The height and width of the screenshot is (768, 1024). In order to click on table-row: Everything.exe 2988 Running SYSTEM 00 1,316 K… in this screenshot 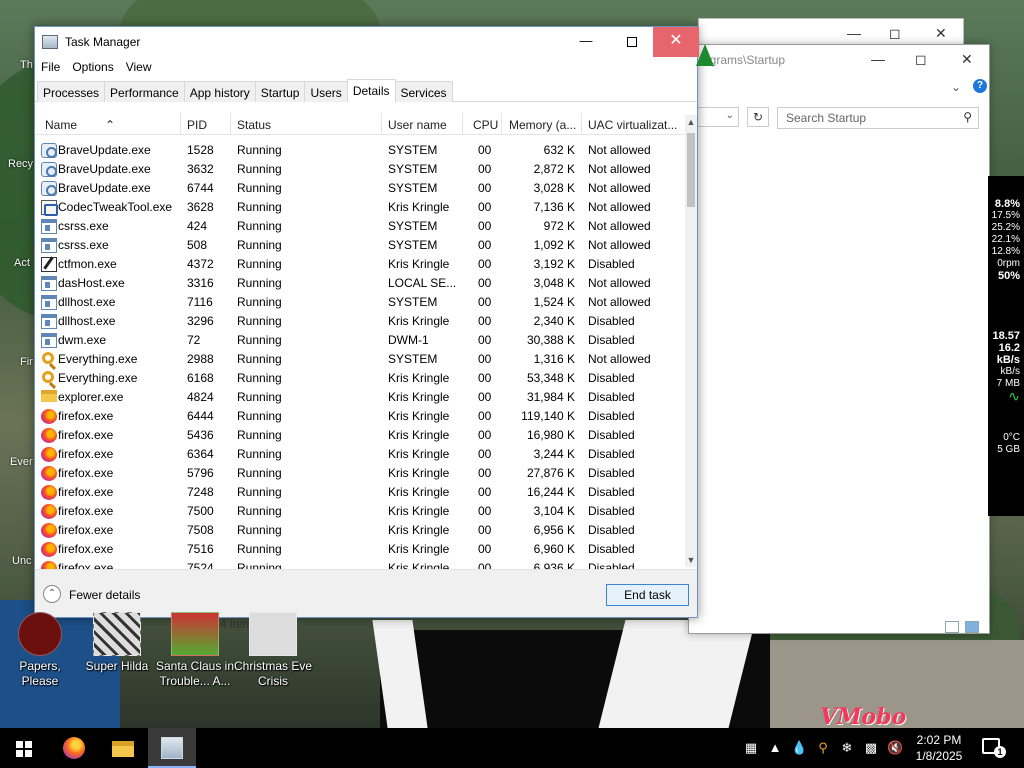, I will do `click(360, 358)`.